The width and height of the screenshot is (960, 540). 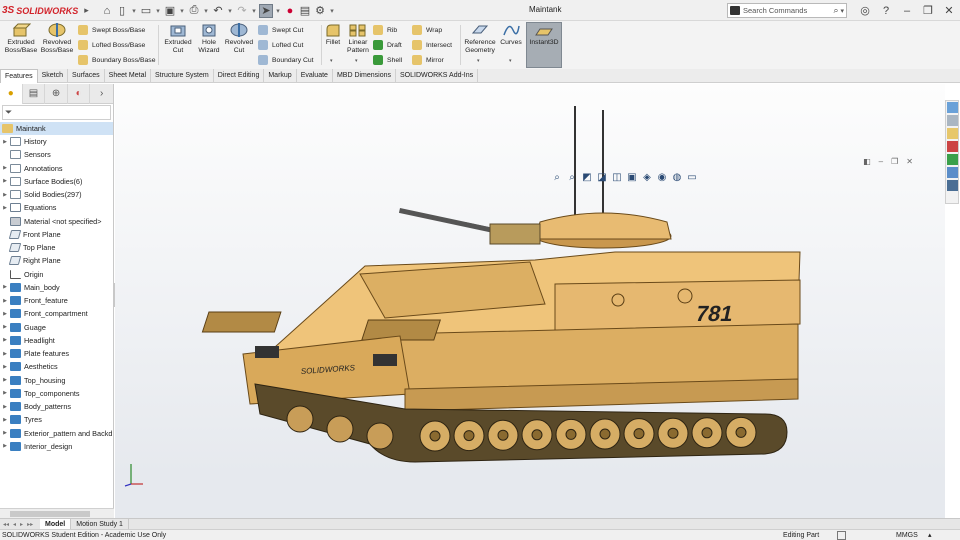 What do you see at coordinates (280, 45) in the screenshot?
I see `lofted-cut-button: Lofted Cut` at bounding box center [280, 45].